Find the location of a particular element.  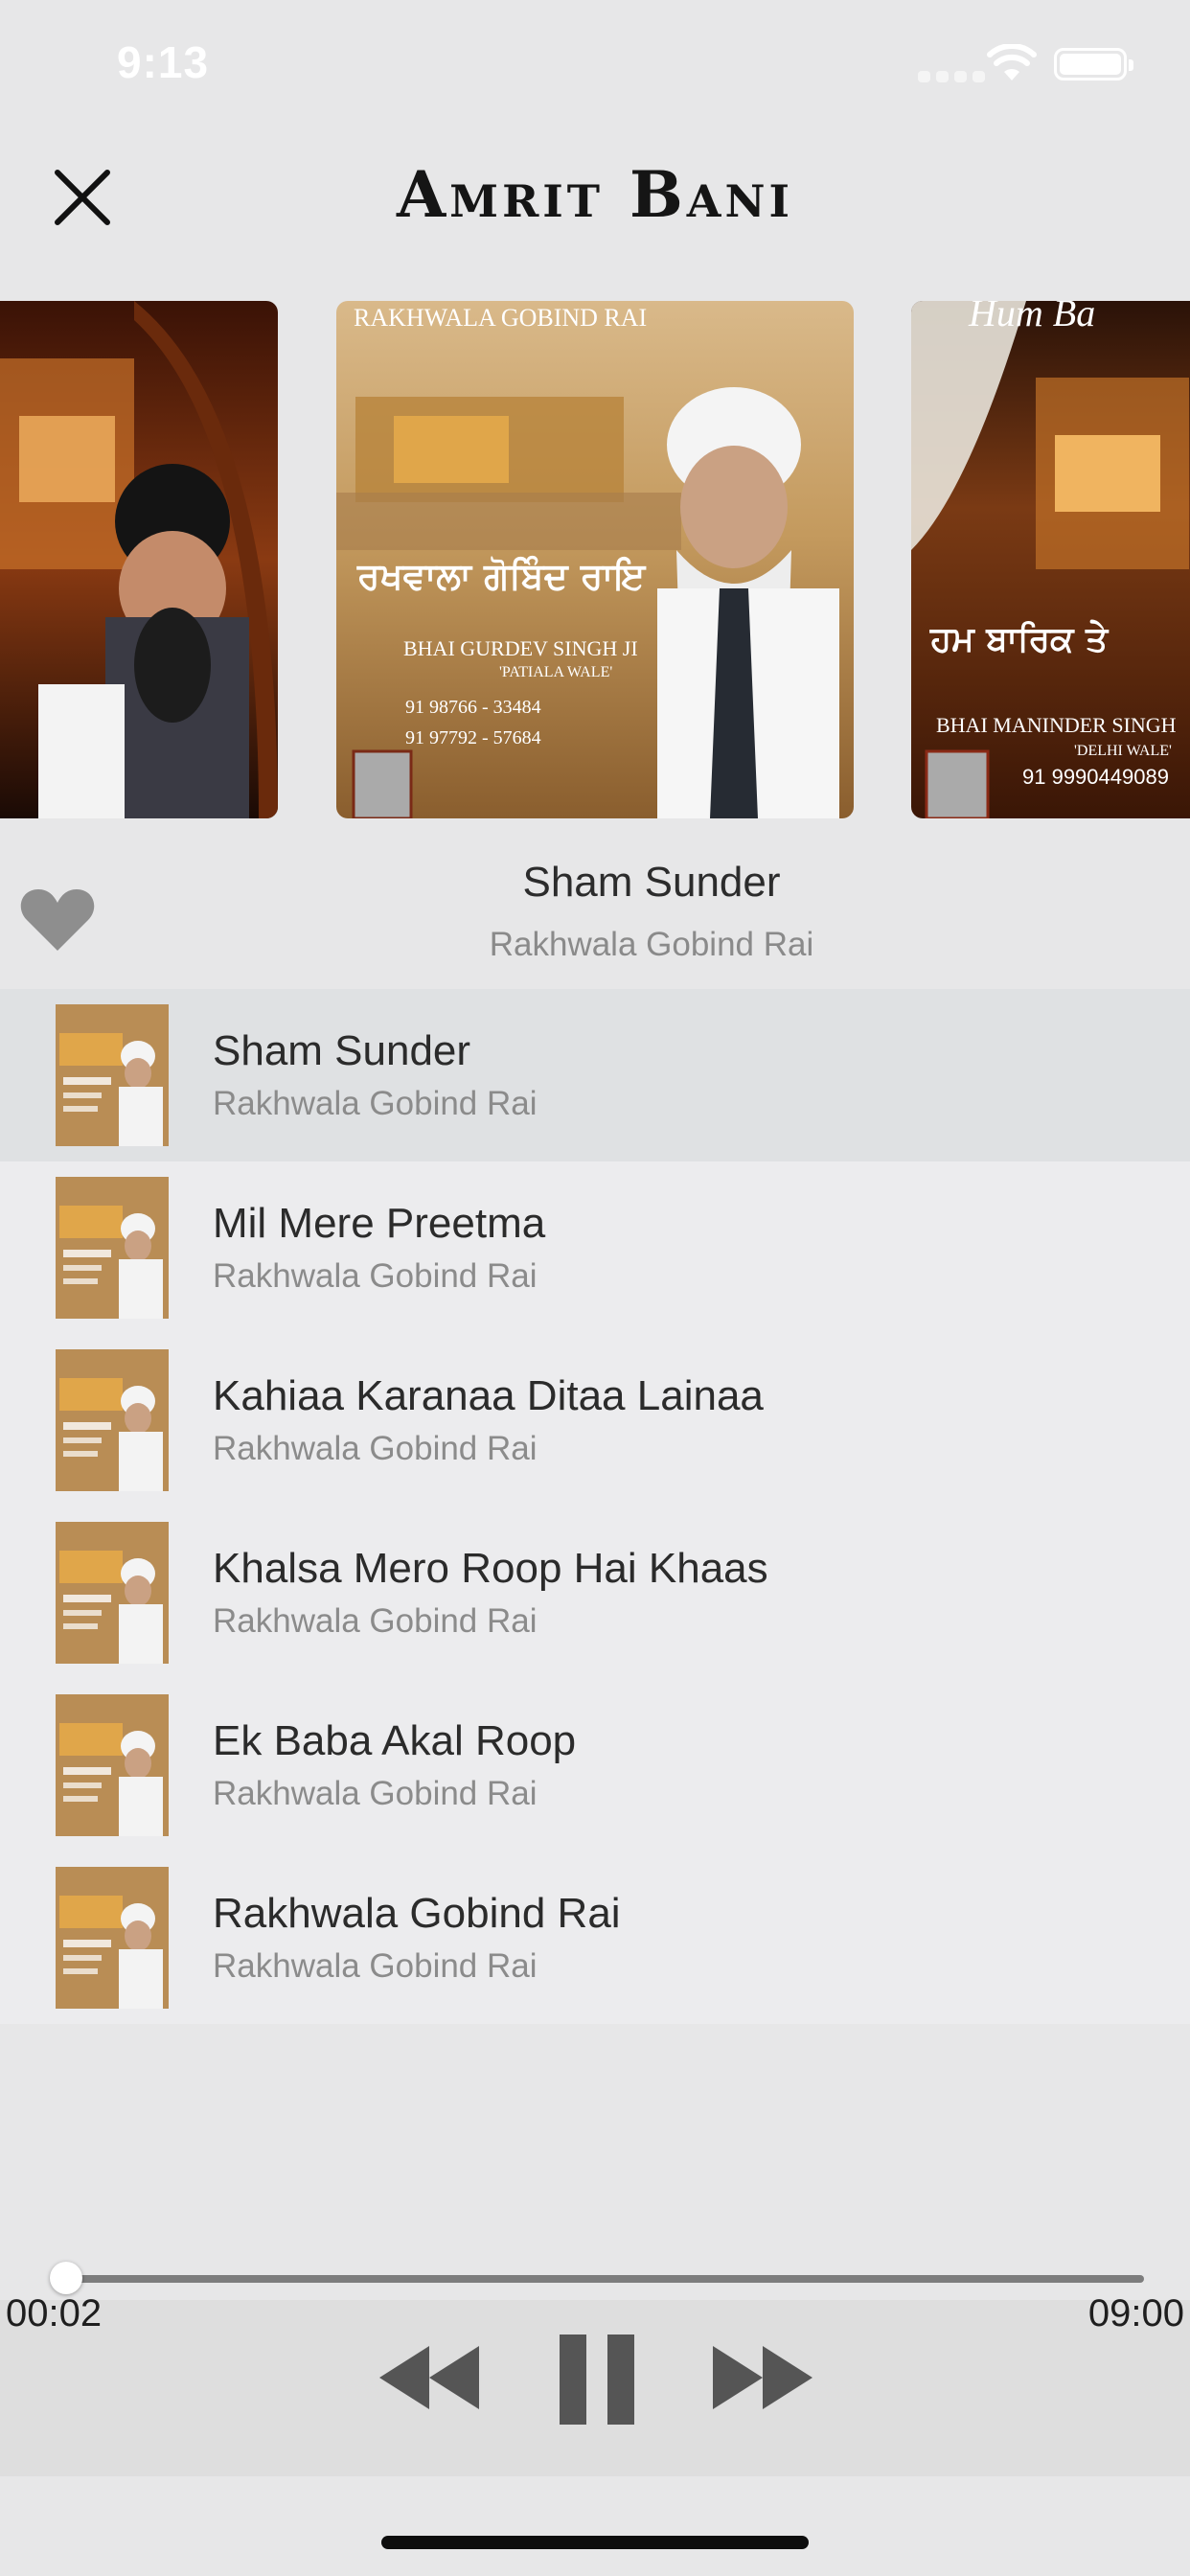

app-title: Amrit Bani is located at coordinates (595, 194).